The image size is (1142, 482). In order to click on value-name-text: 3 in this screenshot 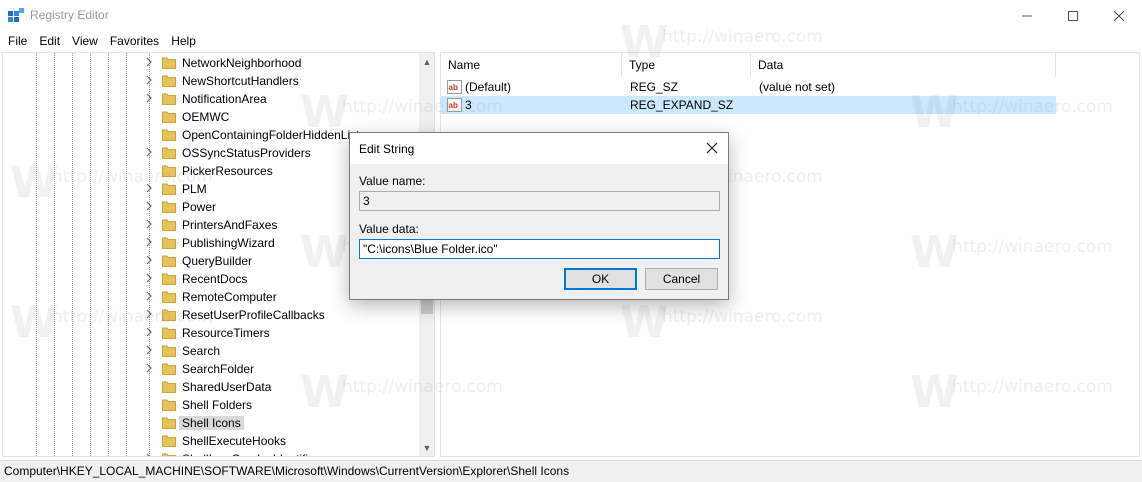, I will do `click(366, 201)`.